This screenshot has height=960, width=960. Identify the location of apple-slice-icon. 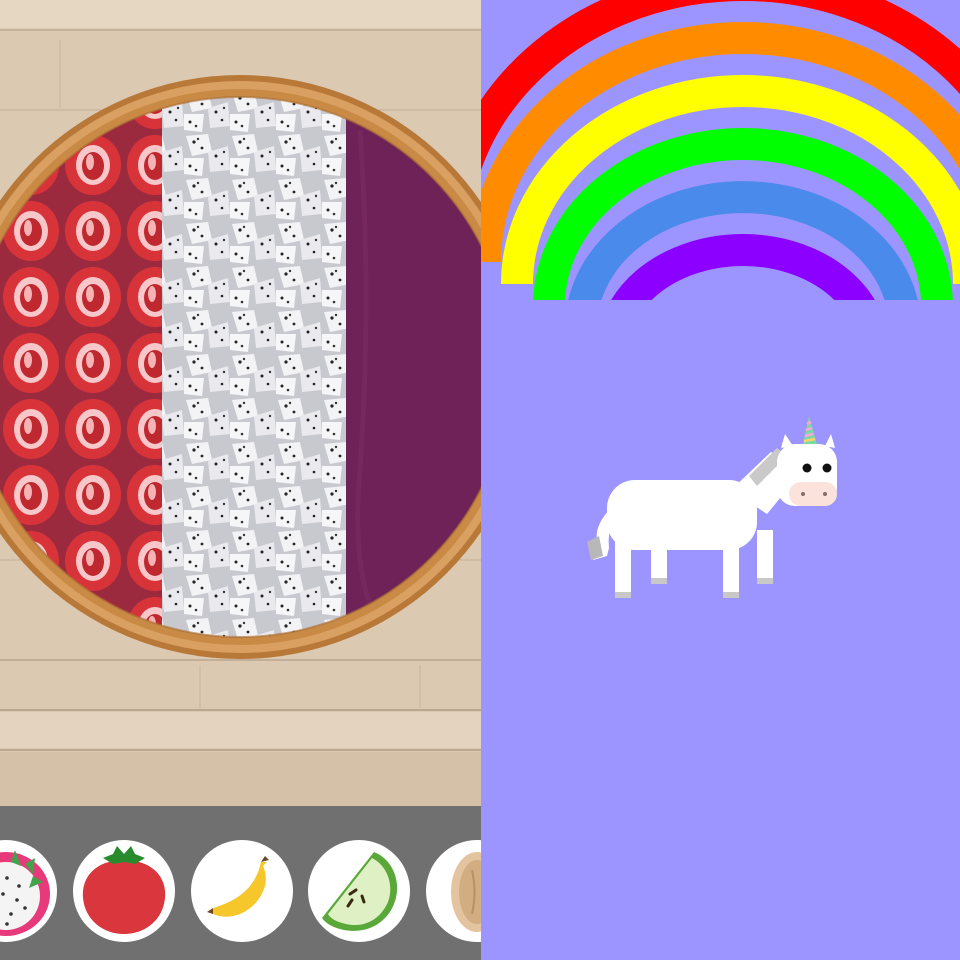
(360, 891).